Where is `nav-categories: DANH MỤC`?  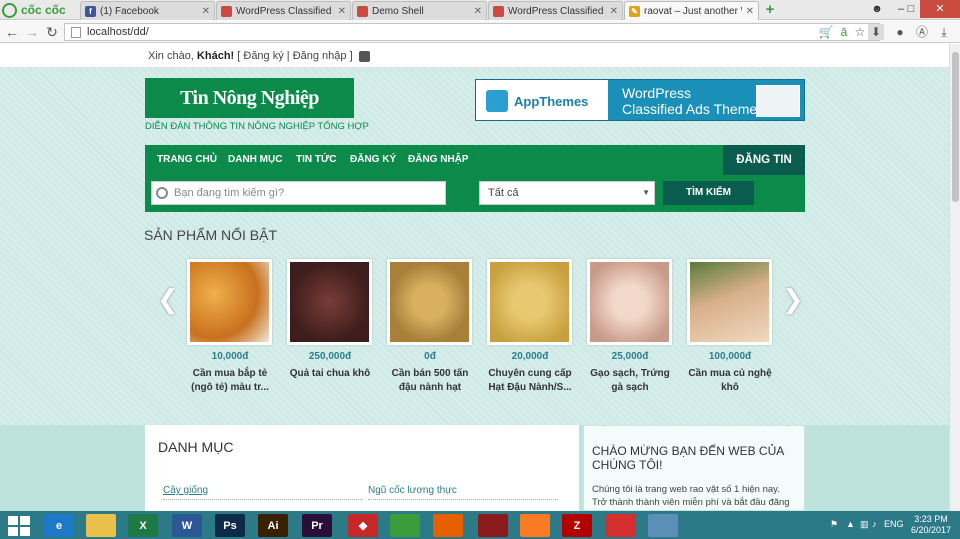 nav-categories: DANH MỤC is located at coordinates (255, 160).